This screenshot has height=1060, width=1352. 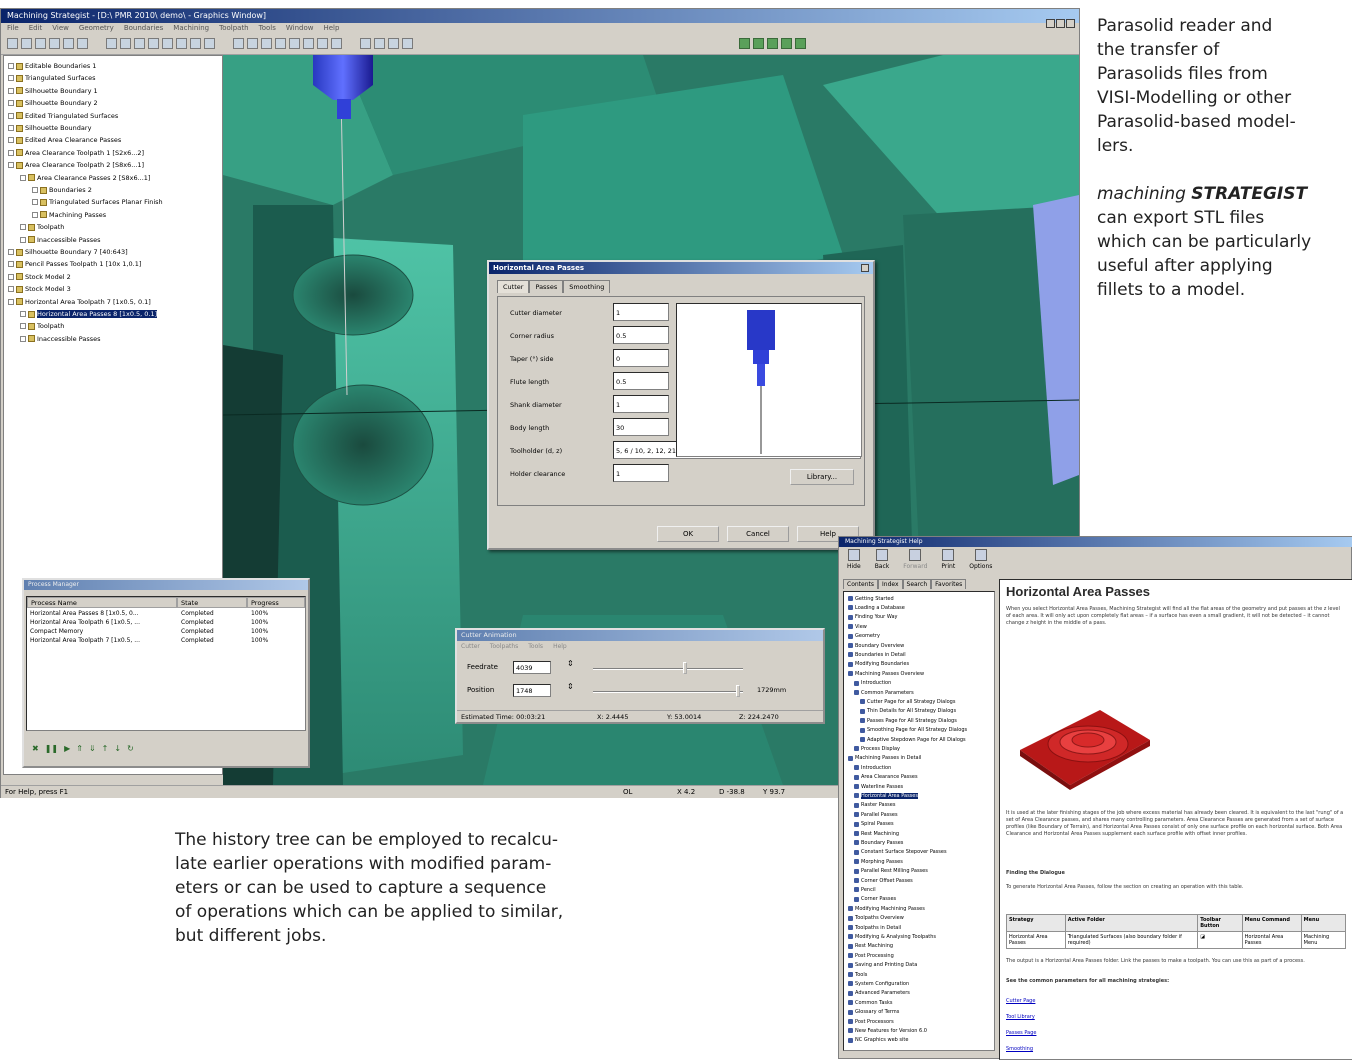 What do you see at coordinates (871, 1021) in the screenshot?
I see `toc-item: Post Processors` at bounding box center [871, 1021].